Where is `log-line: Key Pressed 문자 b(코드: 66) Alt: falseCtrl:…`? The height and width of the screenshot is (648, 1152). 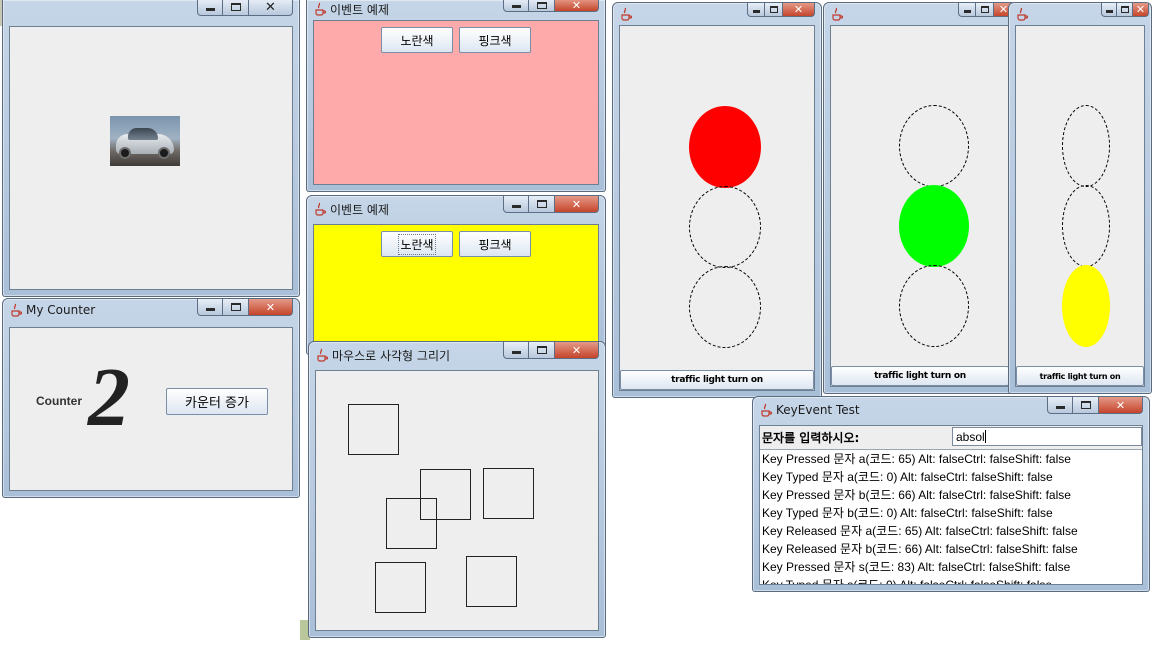 log-line: Key Pressed 문자 b(코드: 66) Alt: falseCtrl:… is located at coordinates (916, 495).